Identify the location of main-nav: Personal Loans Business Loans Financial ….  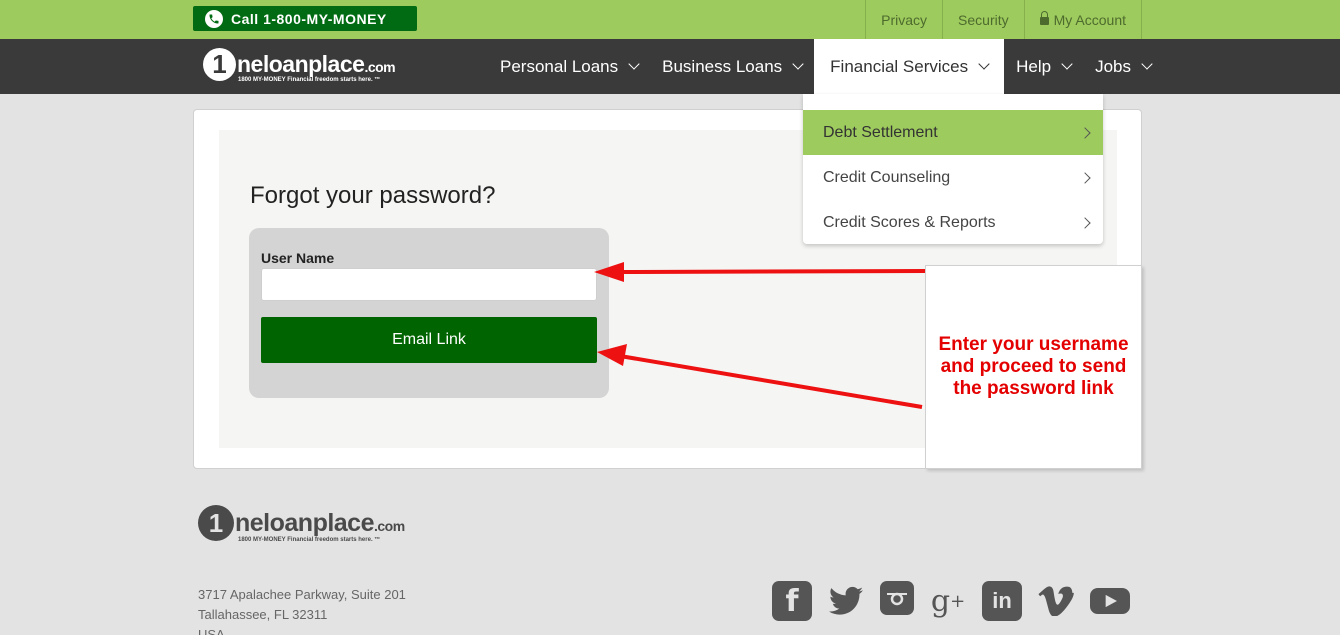
(825, 66).